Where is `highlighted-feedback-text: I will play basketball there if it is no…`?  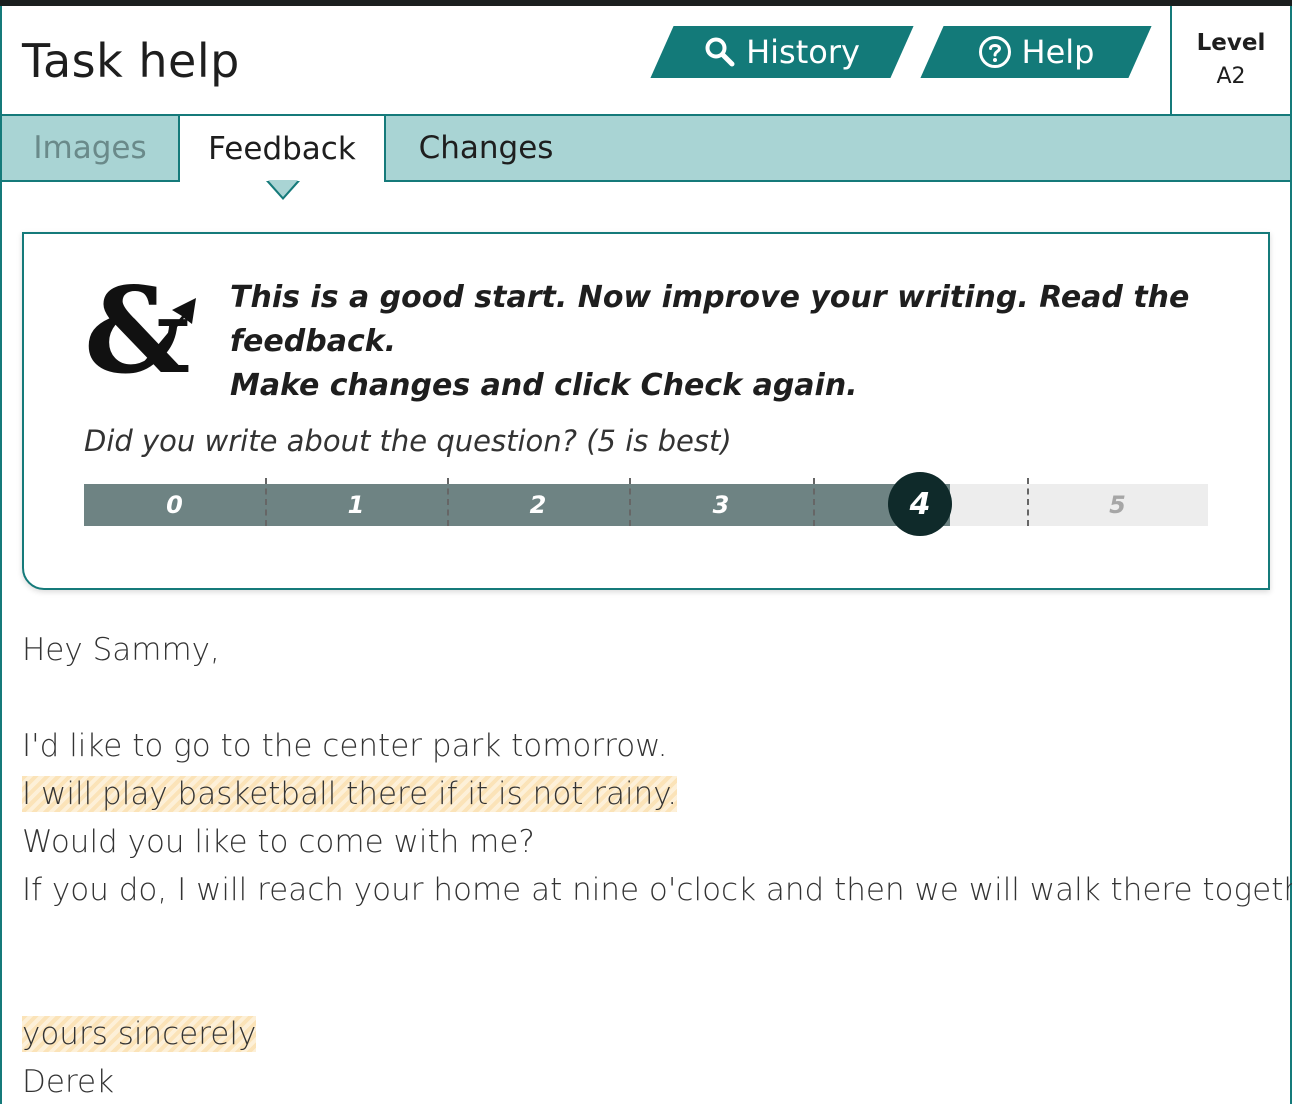
highlighted-feedback-text: I will play basketball there if it is no… is located at coordinates (350, 794).